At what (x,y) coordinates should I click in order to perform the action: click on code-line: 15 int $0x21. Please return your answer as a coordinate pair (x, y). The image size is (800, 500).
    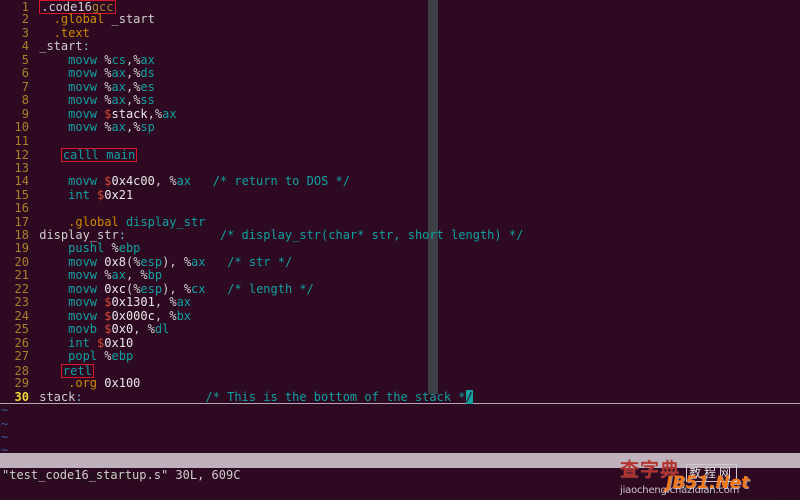
    Looking at the image, I should click on (400, 194).